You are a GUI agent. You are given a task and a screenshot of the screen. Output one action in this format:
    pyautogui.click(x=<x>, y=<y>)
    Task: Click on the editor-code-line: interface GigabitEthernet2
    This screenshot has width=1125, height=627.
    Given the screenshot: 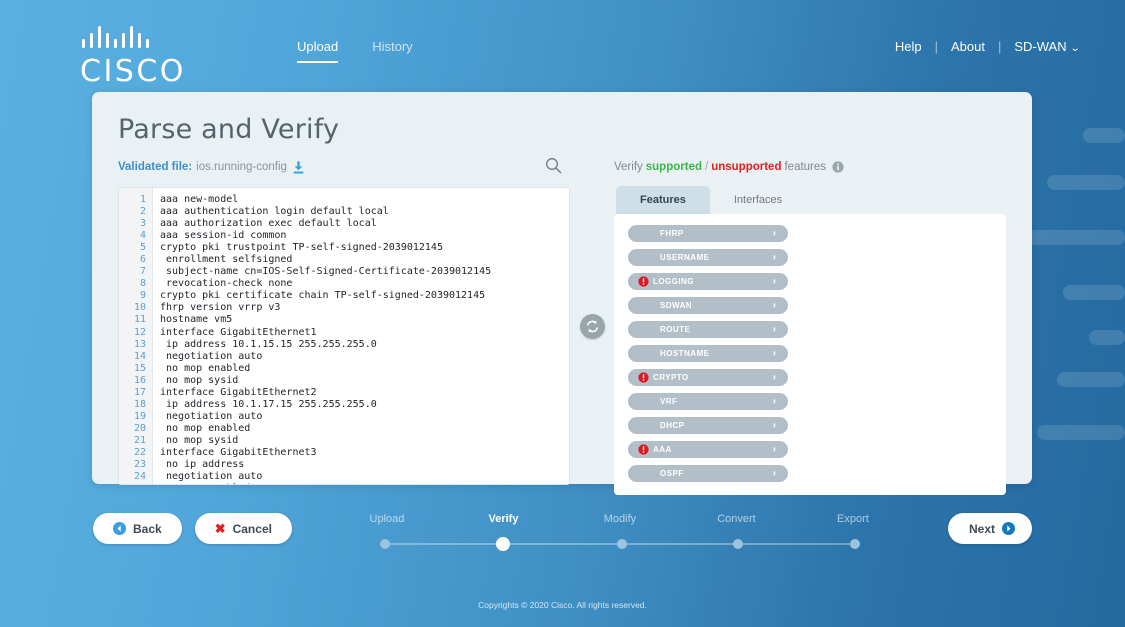 What is the action you would take?
    pyautogui.click(x=238, y=392)
    